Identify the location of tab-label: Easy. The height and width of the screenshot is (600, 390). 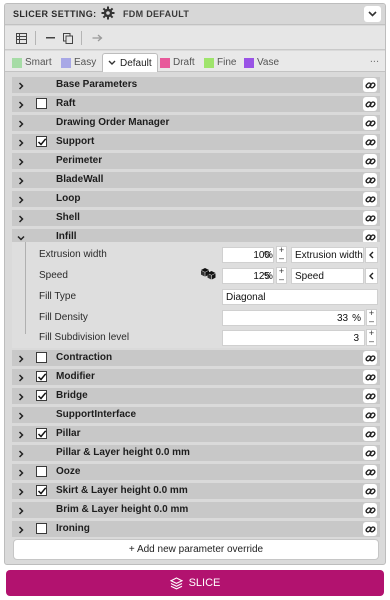
(85, 62).